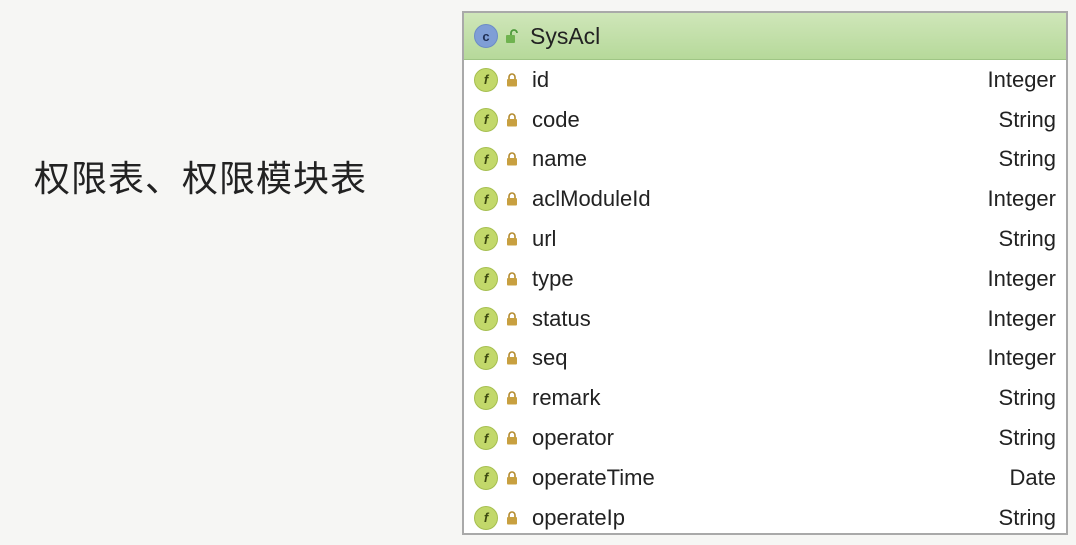 The image size is (1076, 545). I want to click on field-row: f seq Integer, so click(765, 359).